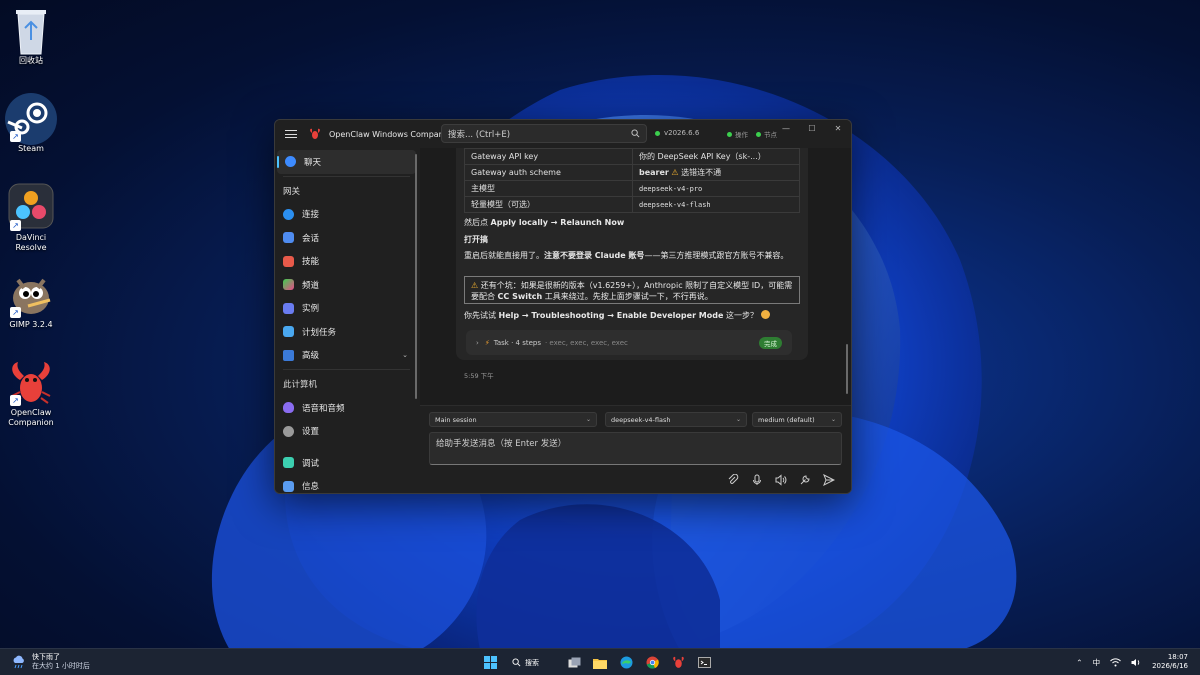 The image size is (1200, 675). What do you see at coordinates (346, 215) in the screenshot?
I see `sidebar-item-connect: 连接` at bounding box center [346, 215].